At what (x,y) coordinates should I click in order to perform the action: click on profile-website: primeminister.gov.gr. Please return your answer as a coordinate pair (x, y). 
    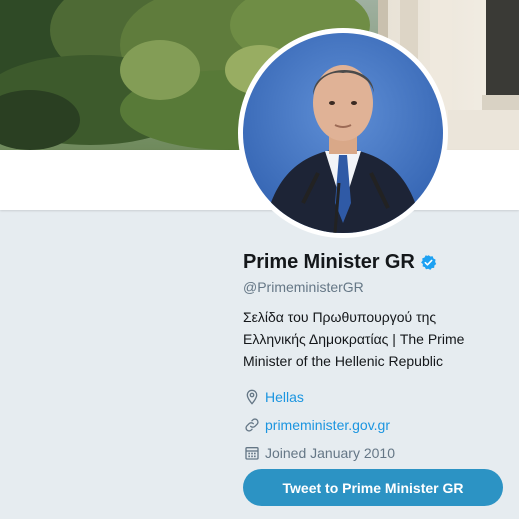
    Looking at the image, I should click on (374, 425).